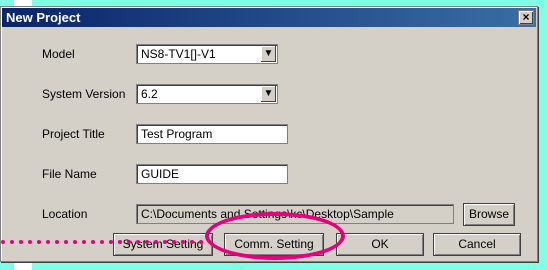 The height and width of the screenshot is (270, 548). What do you see at coordinates (160, 174) in the screenshot?
I see `file-name-value: GUIDE` at bounding box center [160, 174].